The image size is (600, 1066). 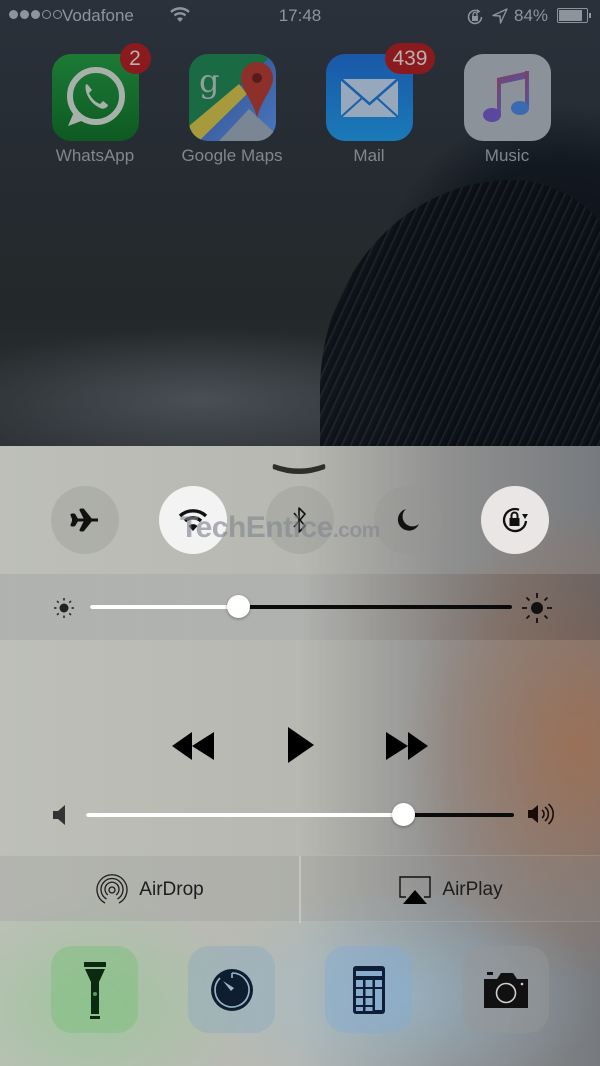 What do you see at coordinates (300, 889) in the screenshot?
I see `airdrop-airplay-row: AirDrop AirPlay` at bounding box center [300, 889].